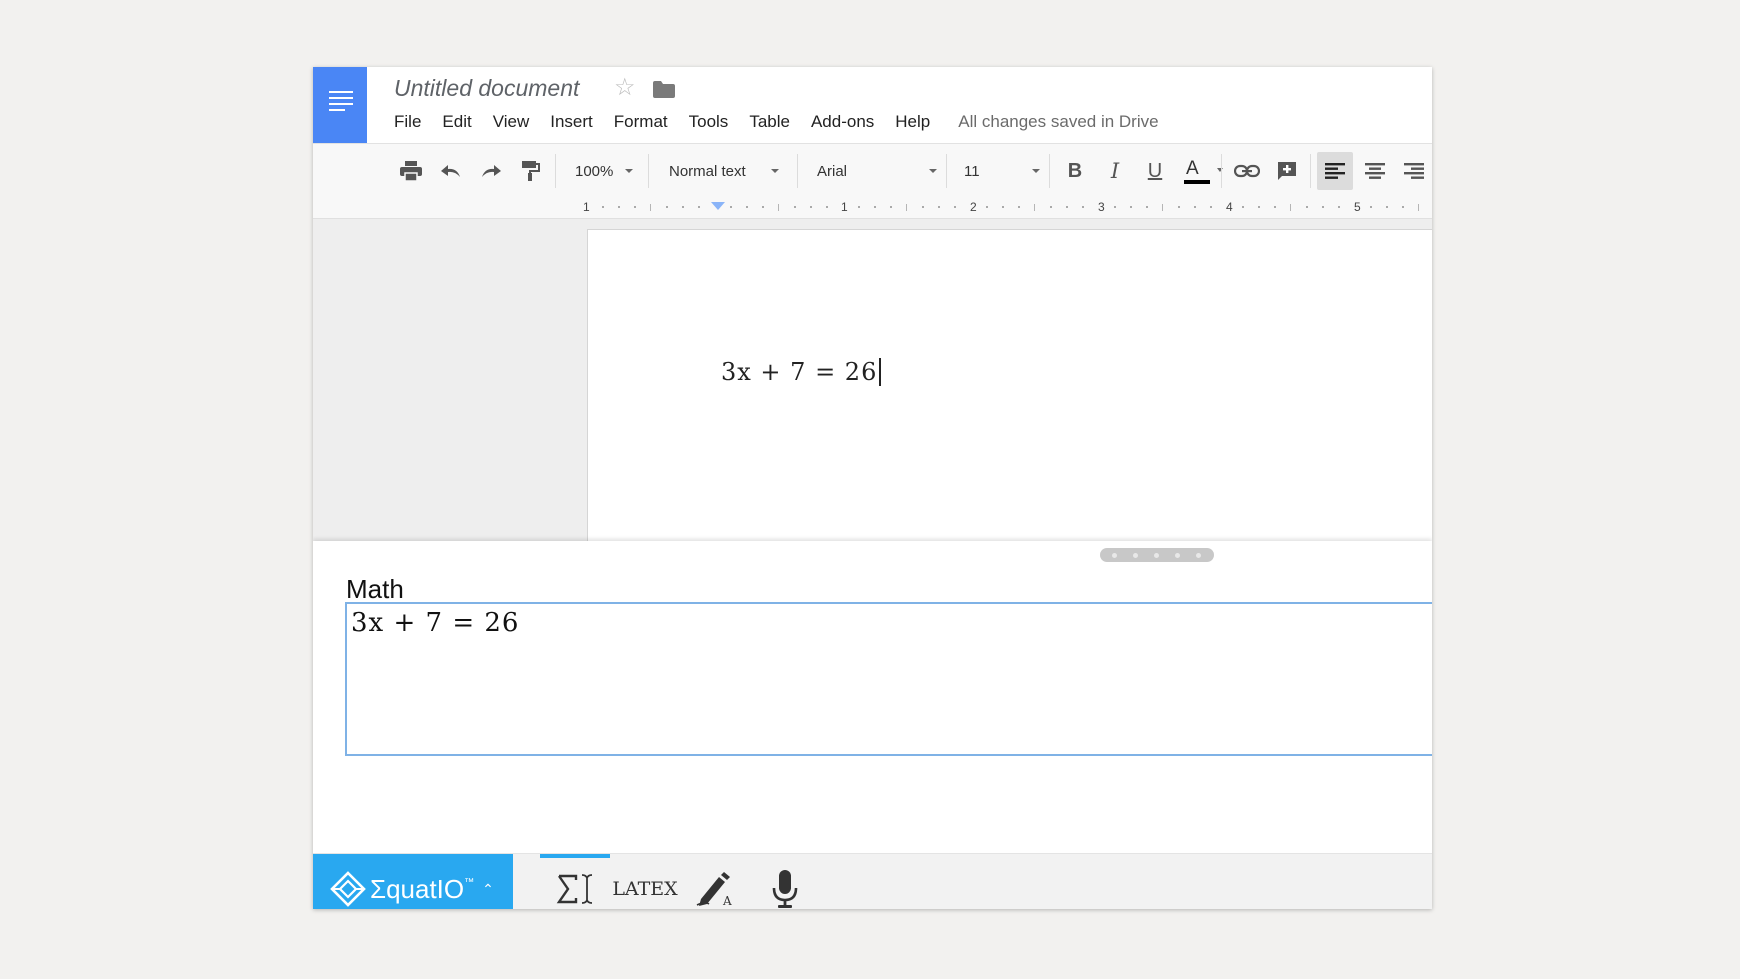 This screenshot has height=979, width=1740. What do you see at coordinates (664, 89) in the screenshot?
I see `folder-icon` at bounding box center [664, 89].